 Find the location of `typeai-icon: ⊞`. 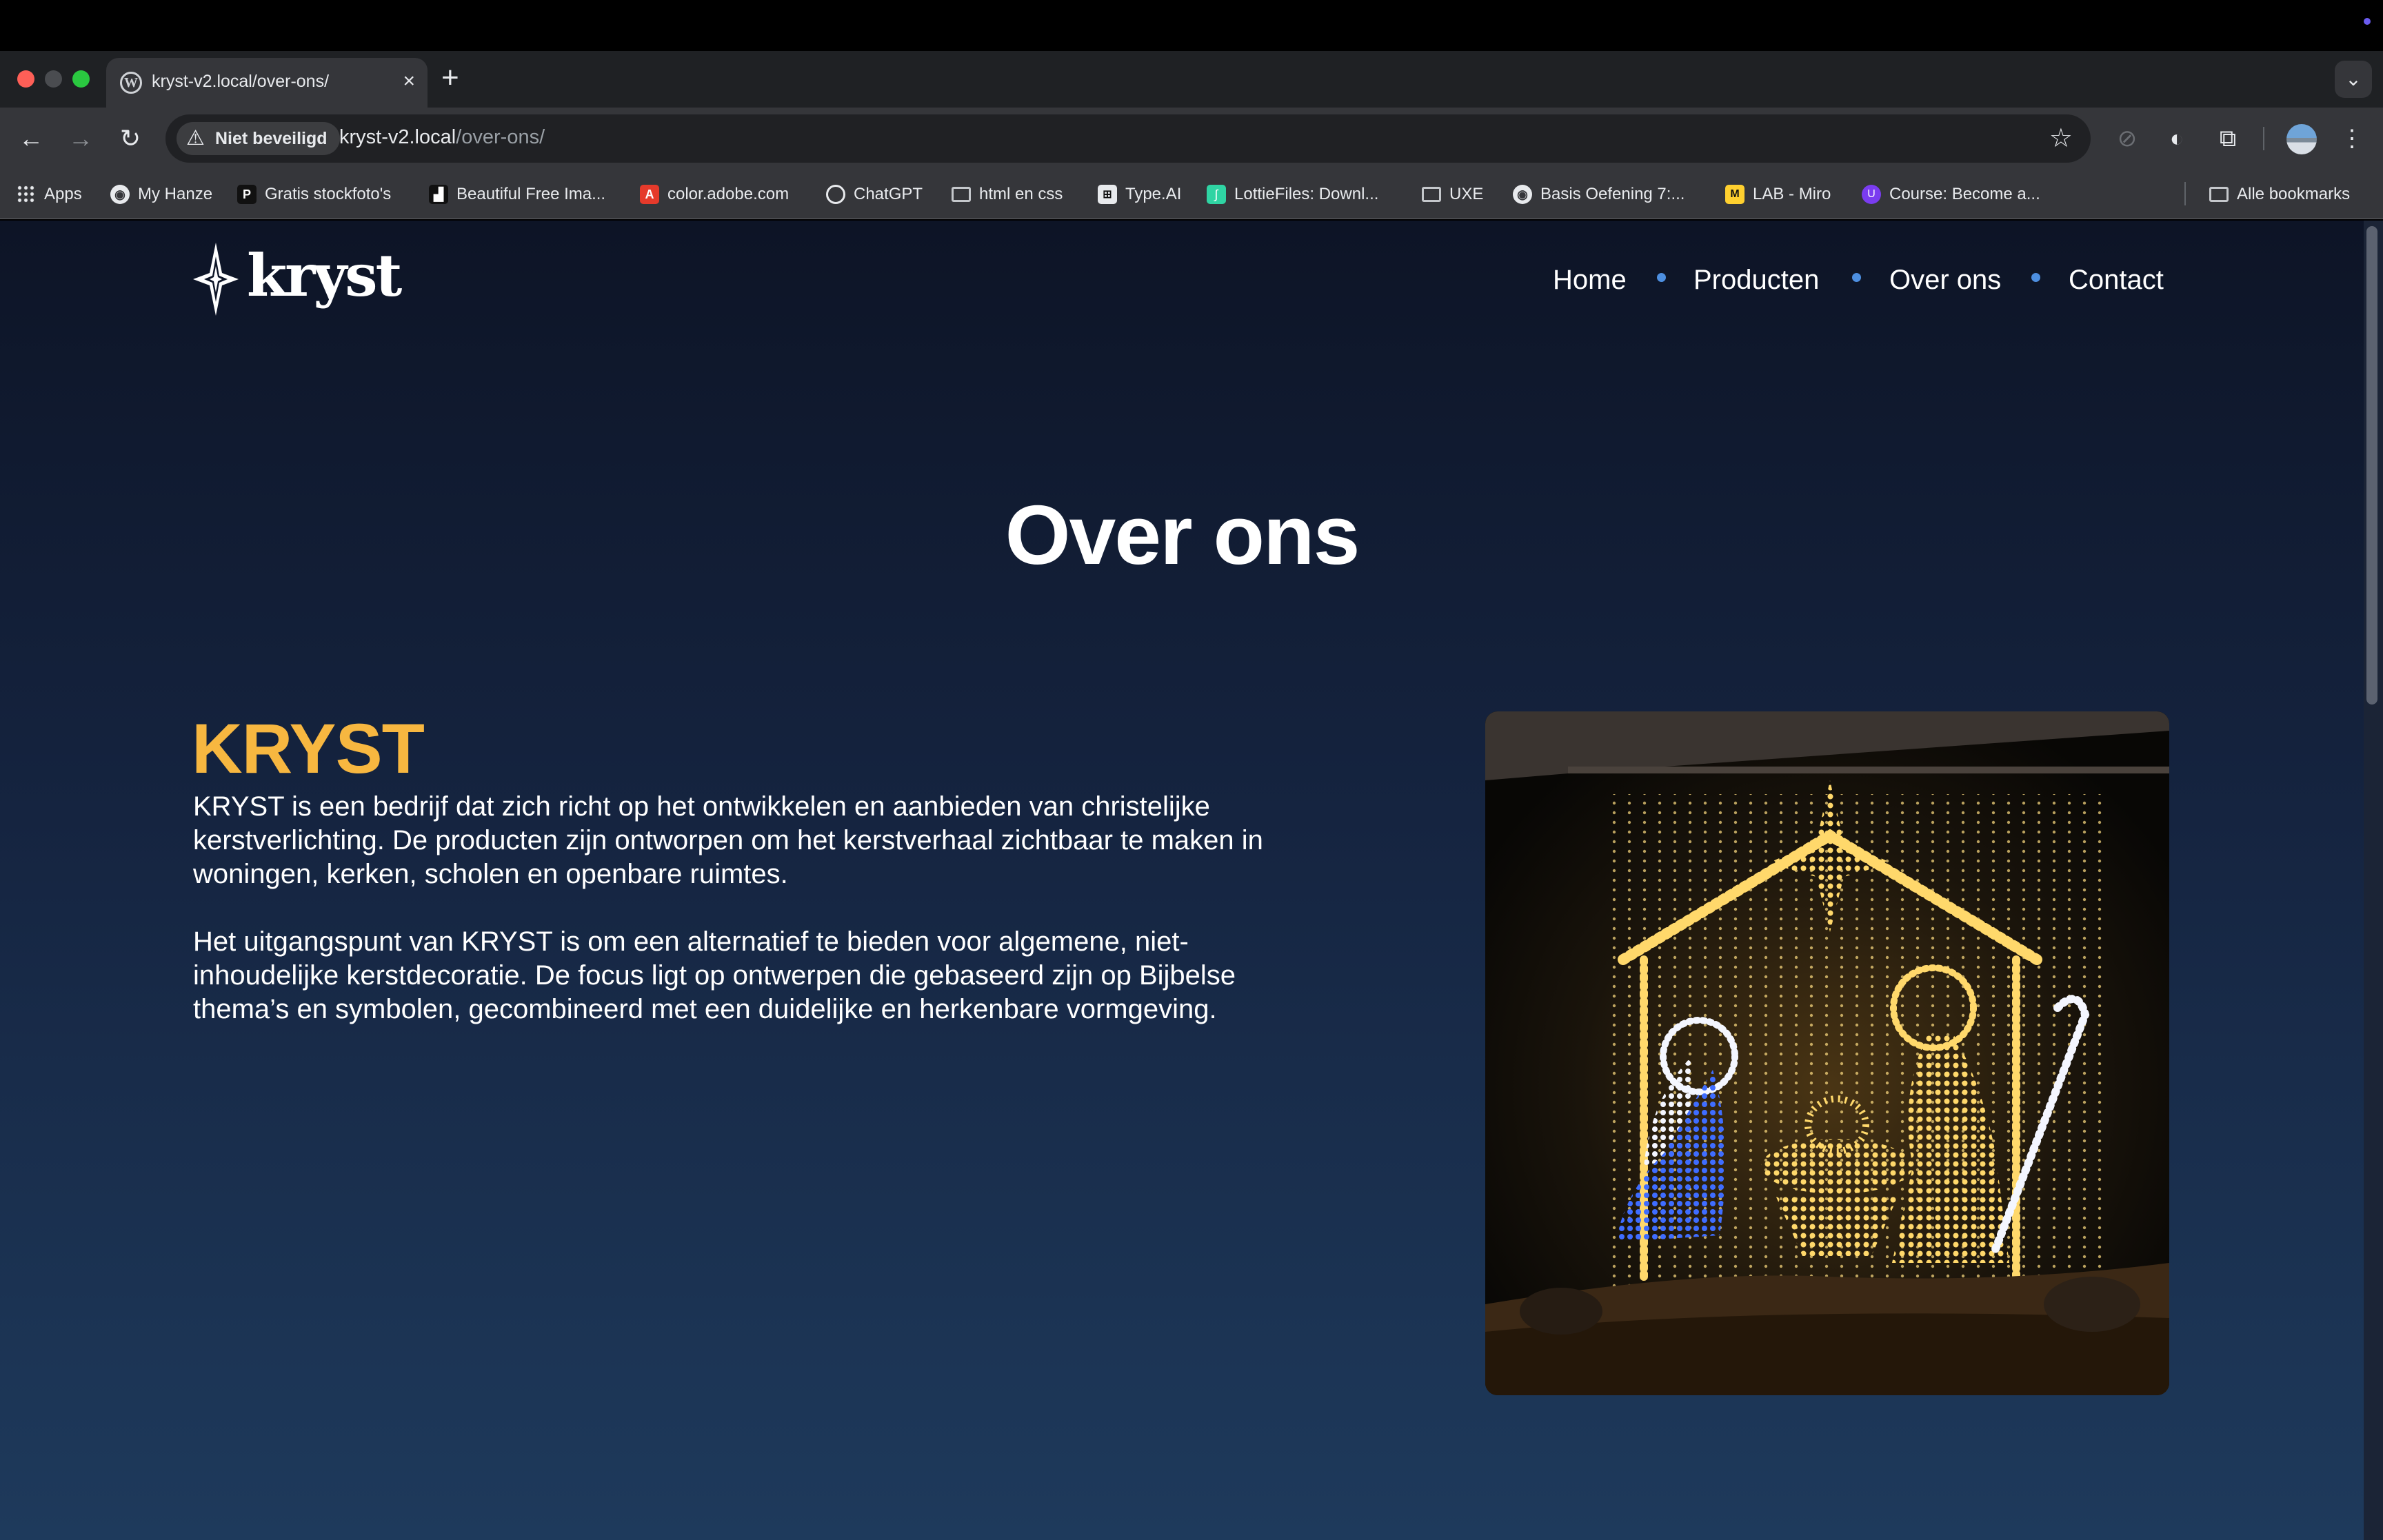

typeai-icon: ⊞ is located at coordinates (1107, 195).